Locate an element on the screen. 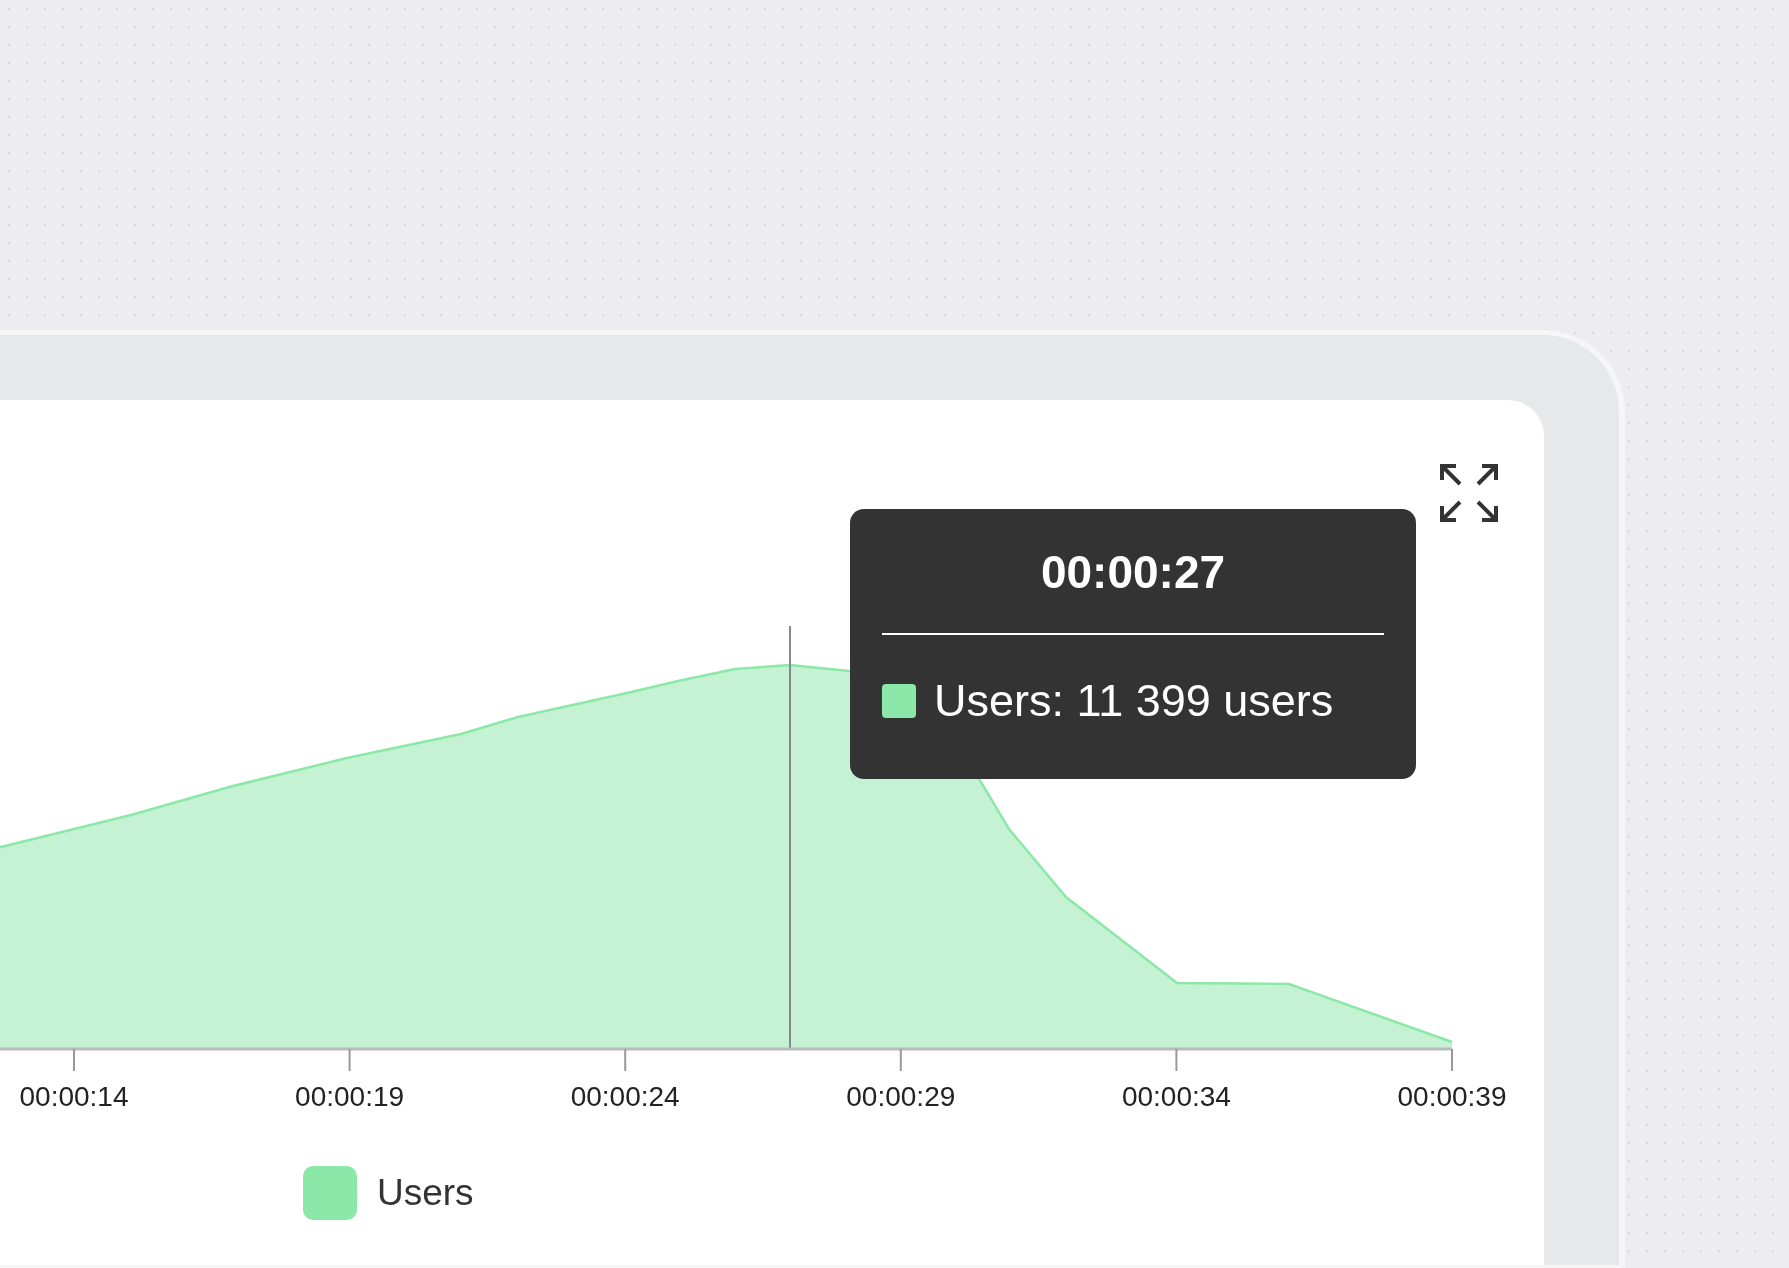  legend-label: Users is located at coordinates (425, 1193).